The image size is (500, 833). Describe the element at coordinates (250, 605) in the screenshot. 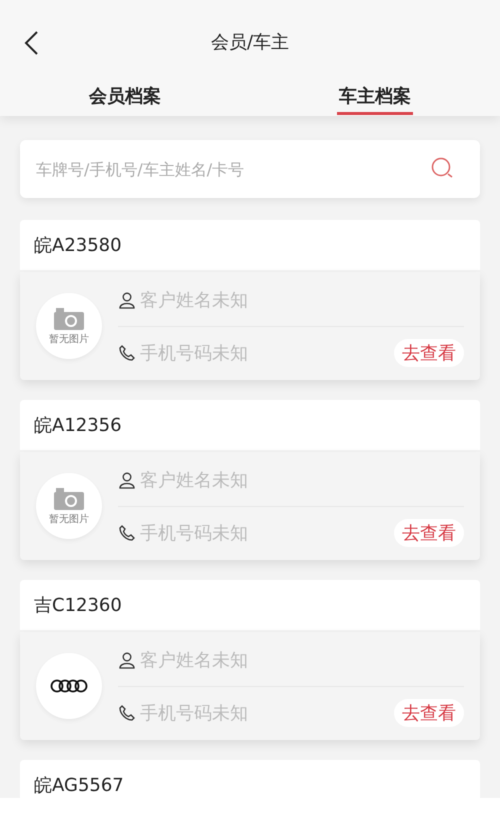

I see `license-plate: 吉C12360` at that location.